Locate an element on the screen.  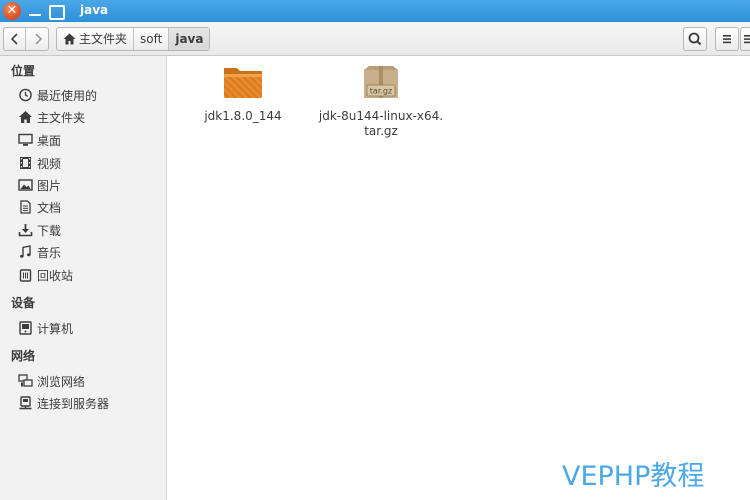
sidebar-item-computer: 计算机 is located at coordinates (45, 328).